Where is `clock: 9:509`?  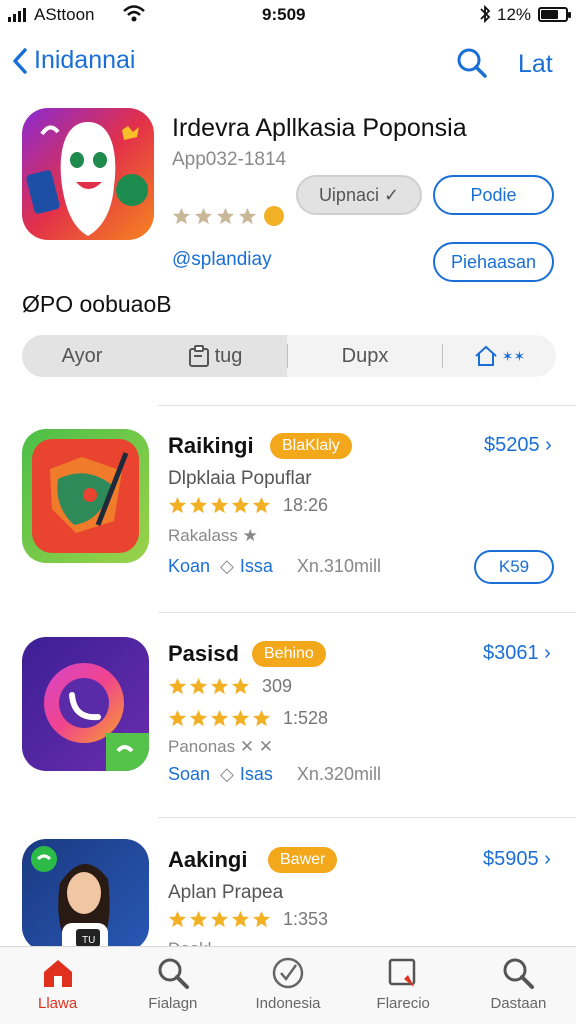 clock: 9:509 is located at coordinates (284, 14).